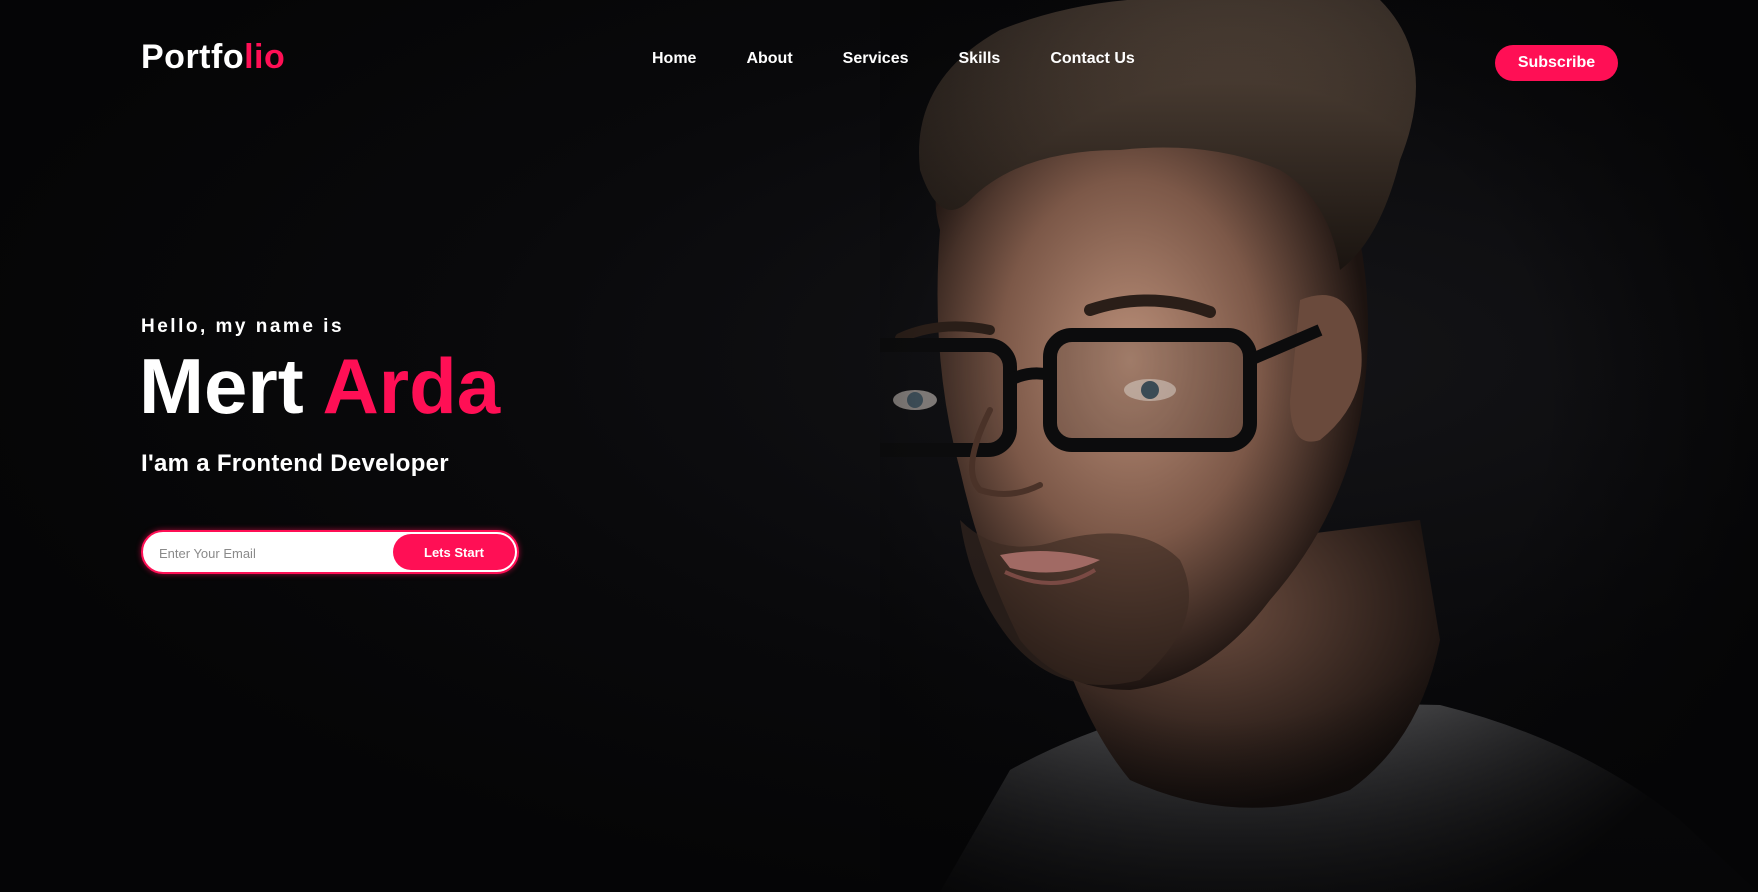  I want to click on hero-name: Mert Arda, so click(320, 386).